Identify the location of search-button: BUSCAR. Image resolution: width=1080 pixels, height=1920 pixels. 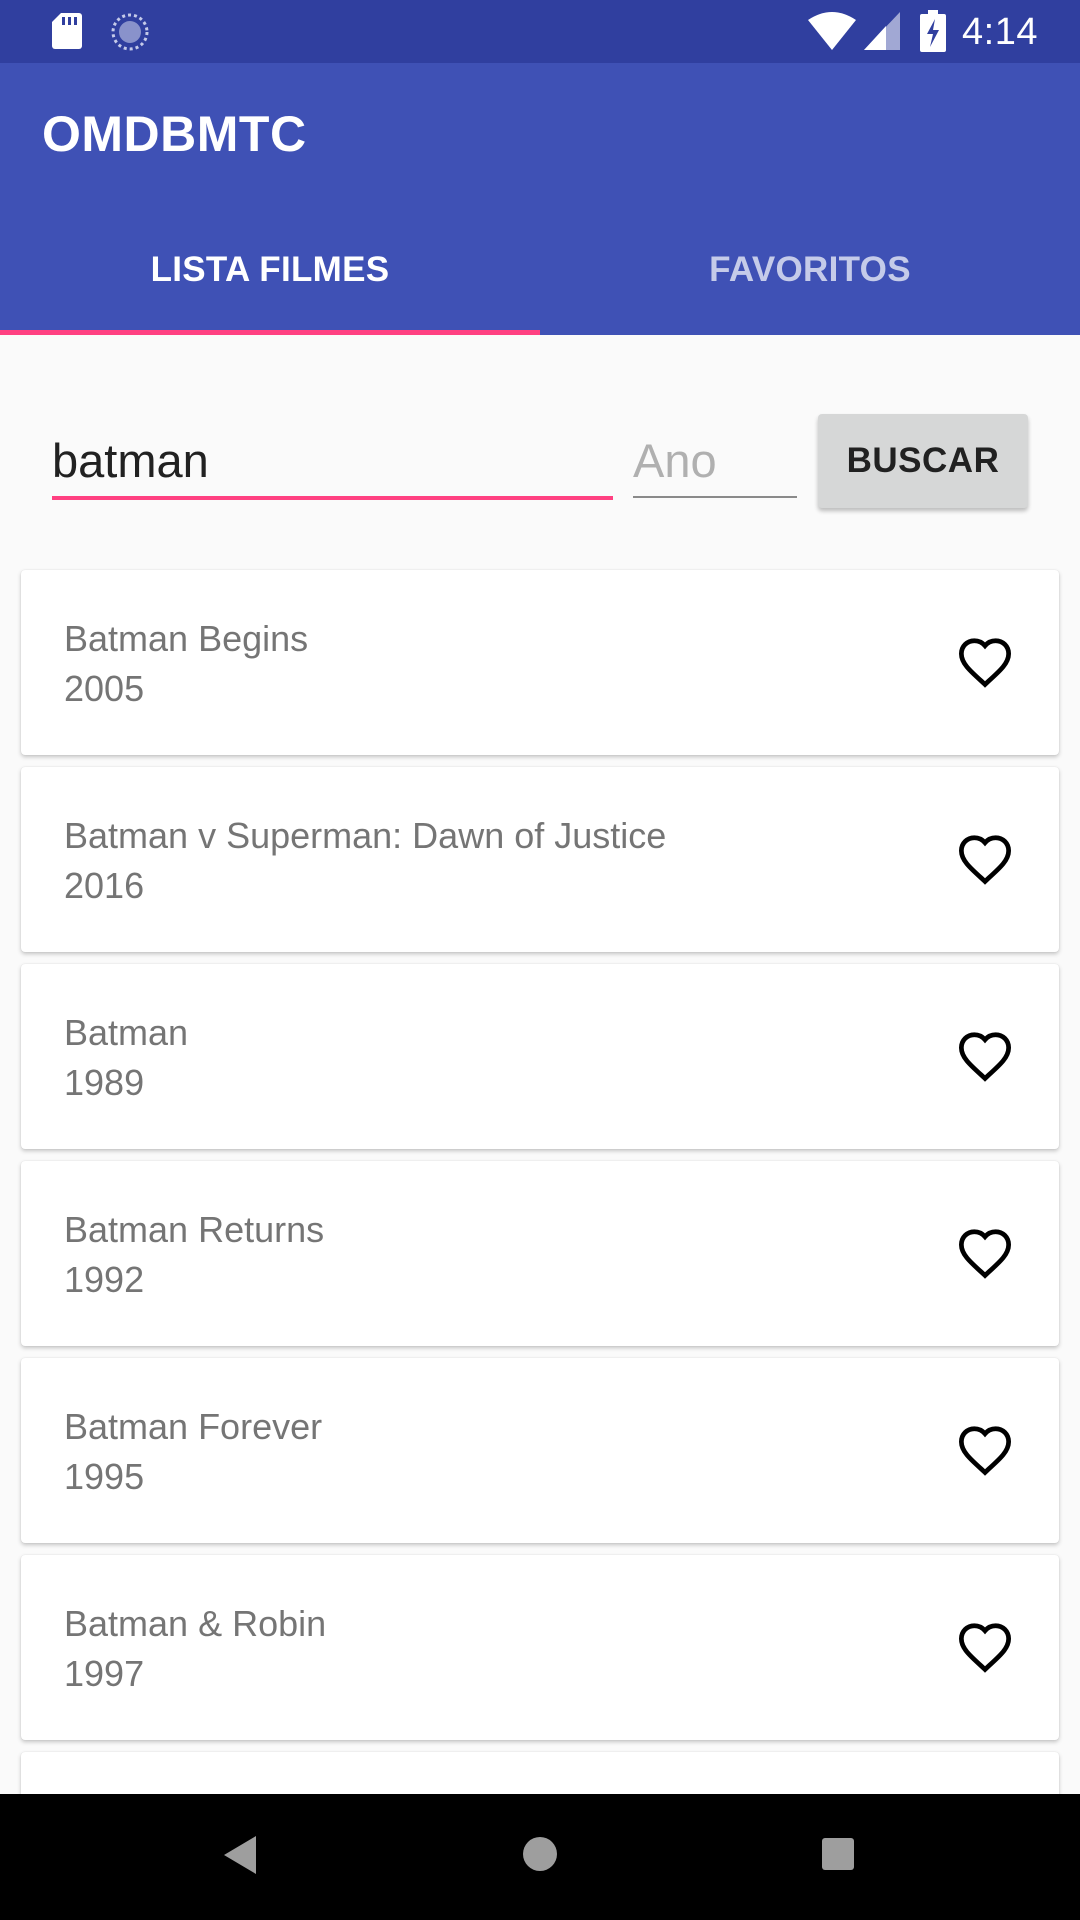
(923, 461).